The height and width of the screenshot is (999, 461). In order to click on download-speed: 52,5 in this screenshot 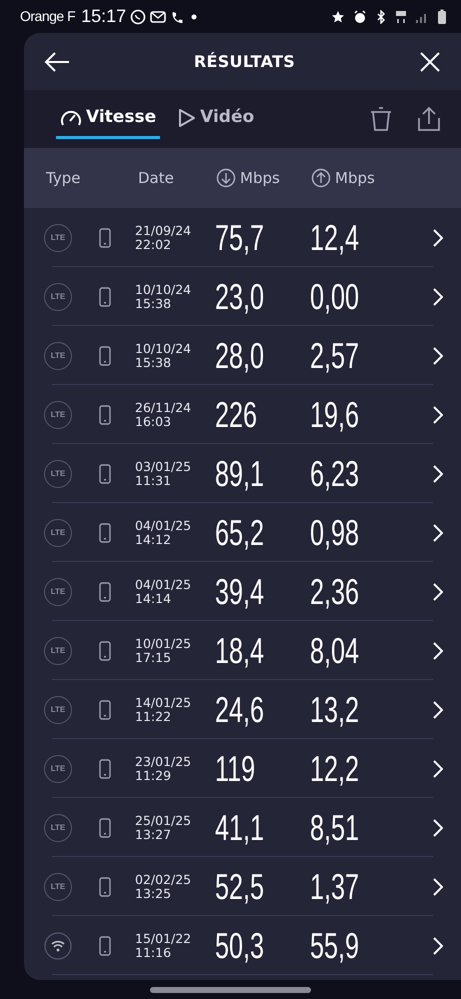, I will do `click(239, 886)`.